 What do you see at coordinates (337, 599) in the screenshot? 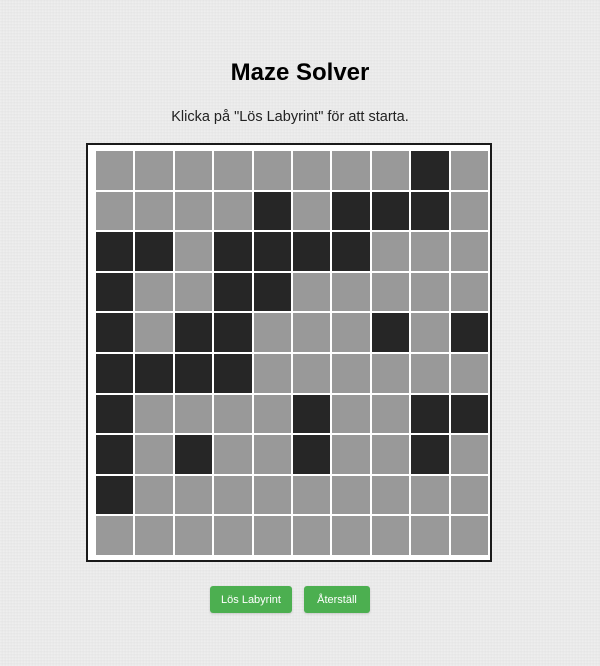
I see `reset-button: Återställ` at bounding box center [337, 599].